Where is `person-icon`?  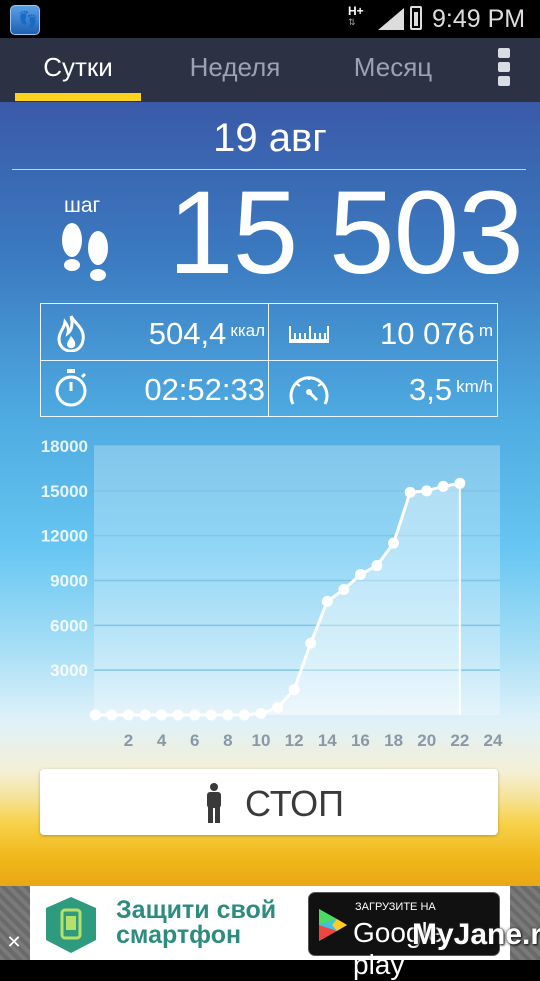
person-icon is located at coordinates (214, 803).